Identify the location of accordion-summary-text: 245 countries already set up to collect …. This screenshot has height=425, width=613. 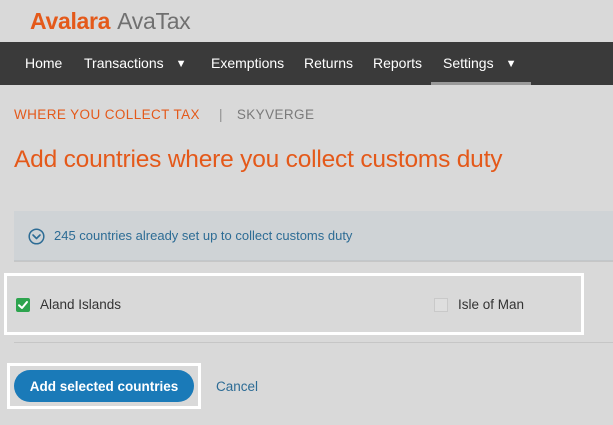
(203, 235).